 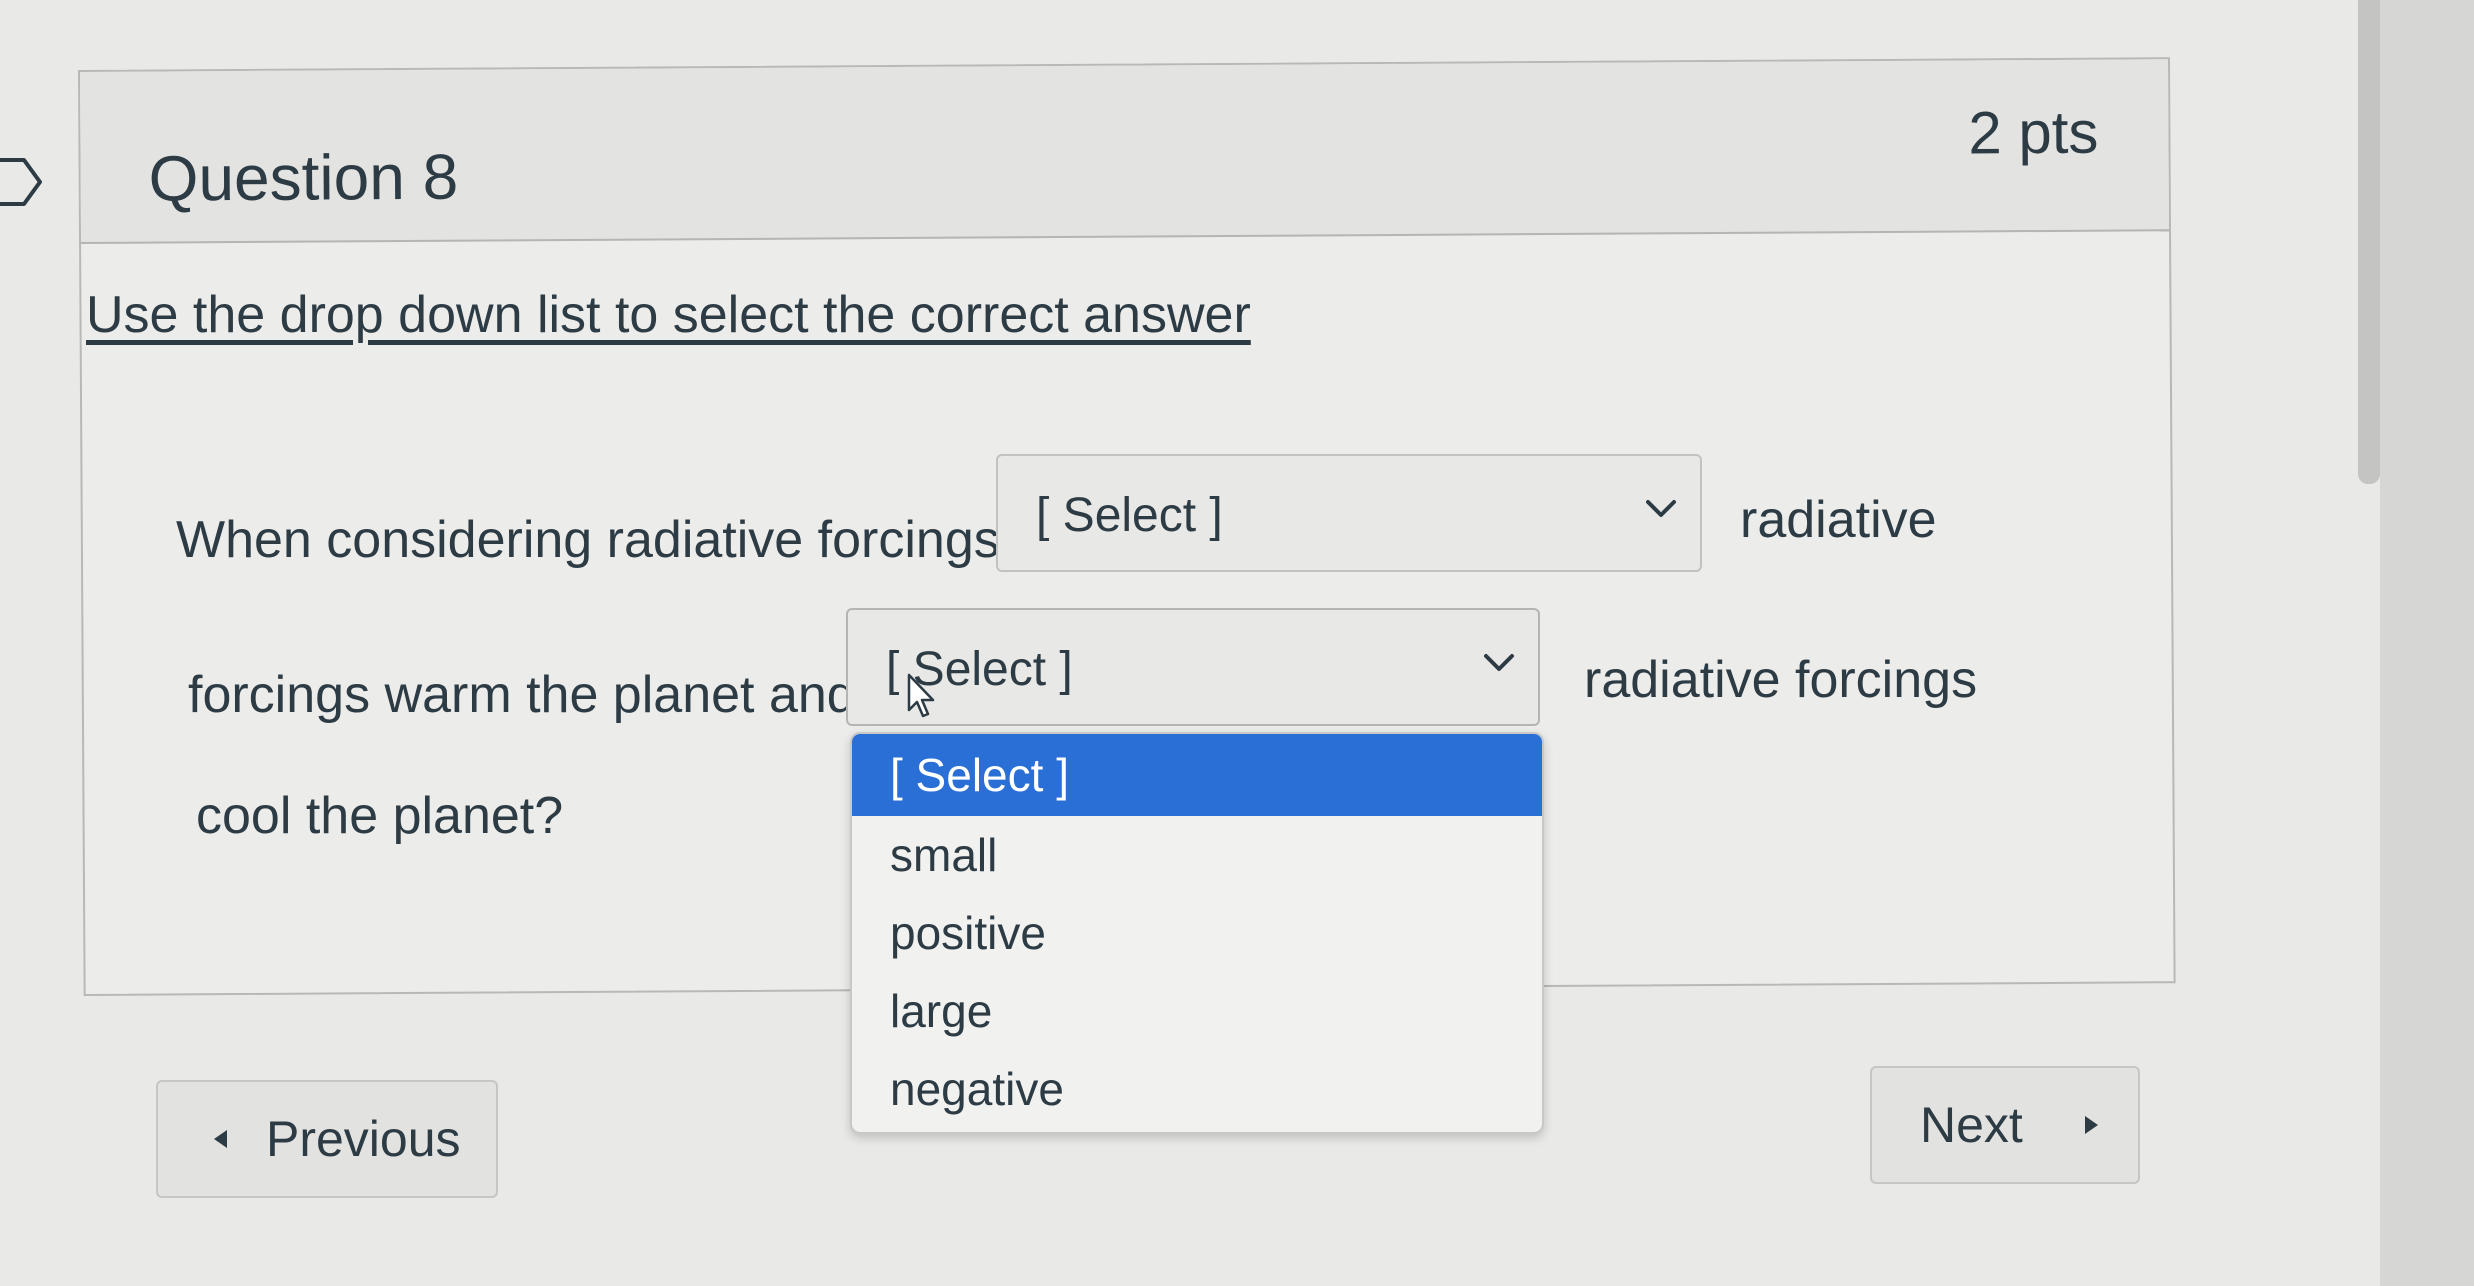 I want to click on dropdown-option-negative: negative, so click(x=1197, y=1089).